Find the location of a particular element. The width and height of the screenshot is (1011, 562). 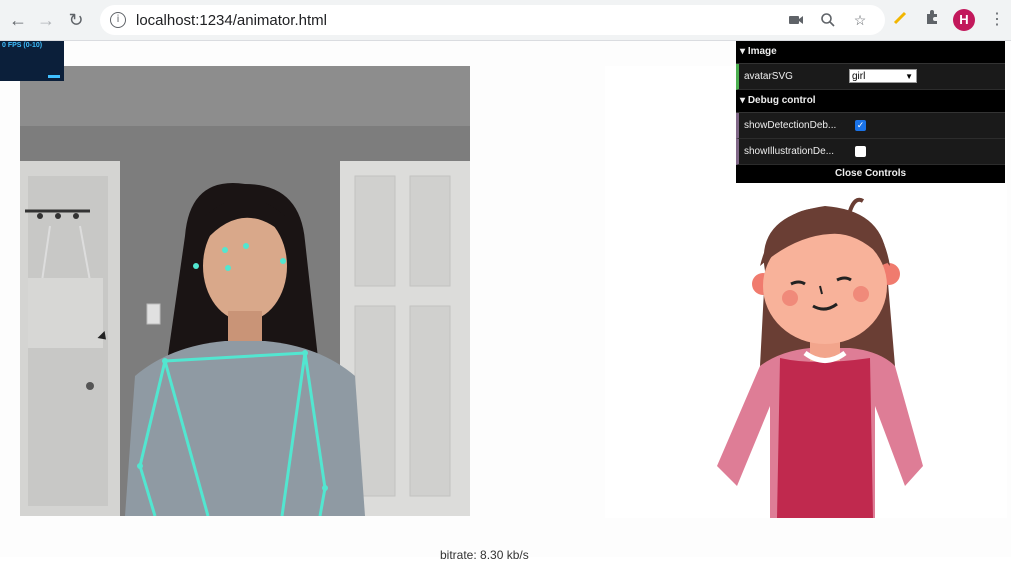

profile-avatar: H is located at coordinates (964, 20).